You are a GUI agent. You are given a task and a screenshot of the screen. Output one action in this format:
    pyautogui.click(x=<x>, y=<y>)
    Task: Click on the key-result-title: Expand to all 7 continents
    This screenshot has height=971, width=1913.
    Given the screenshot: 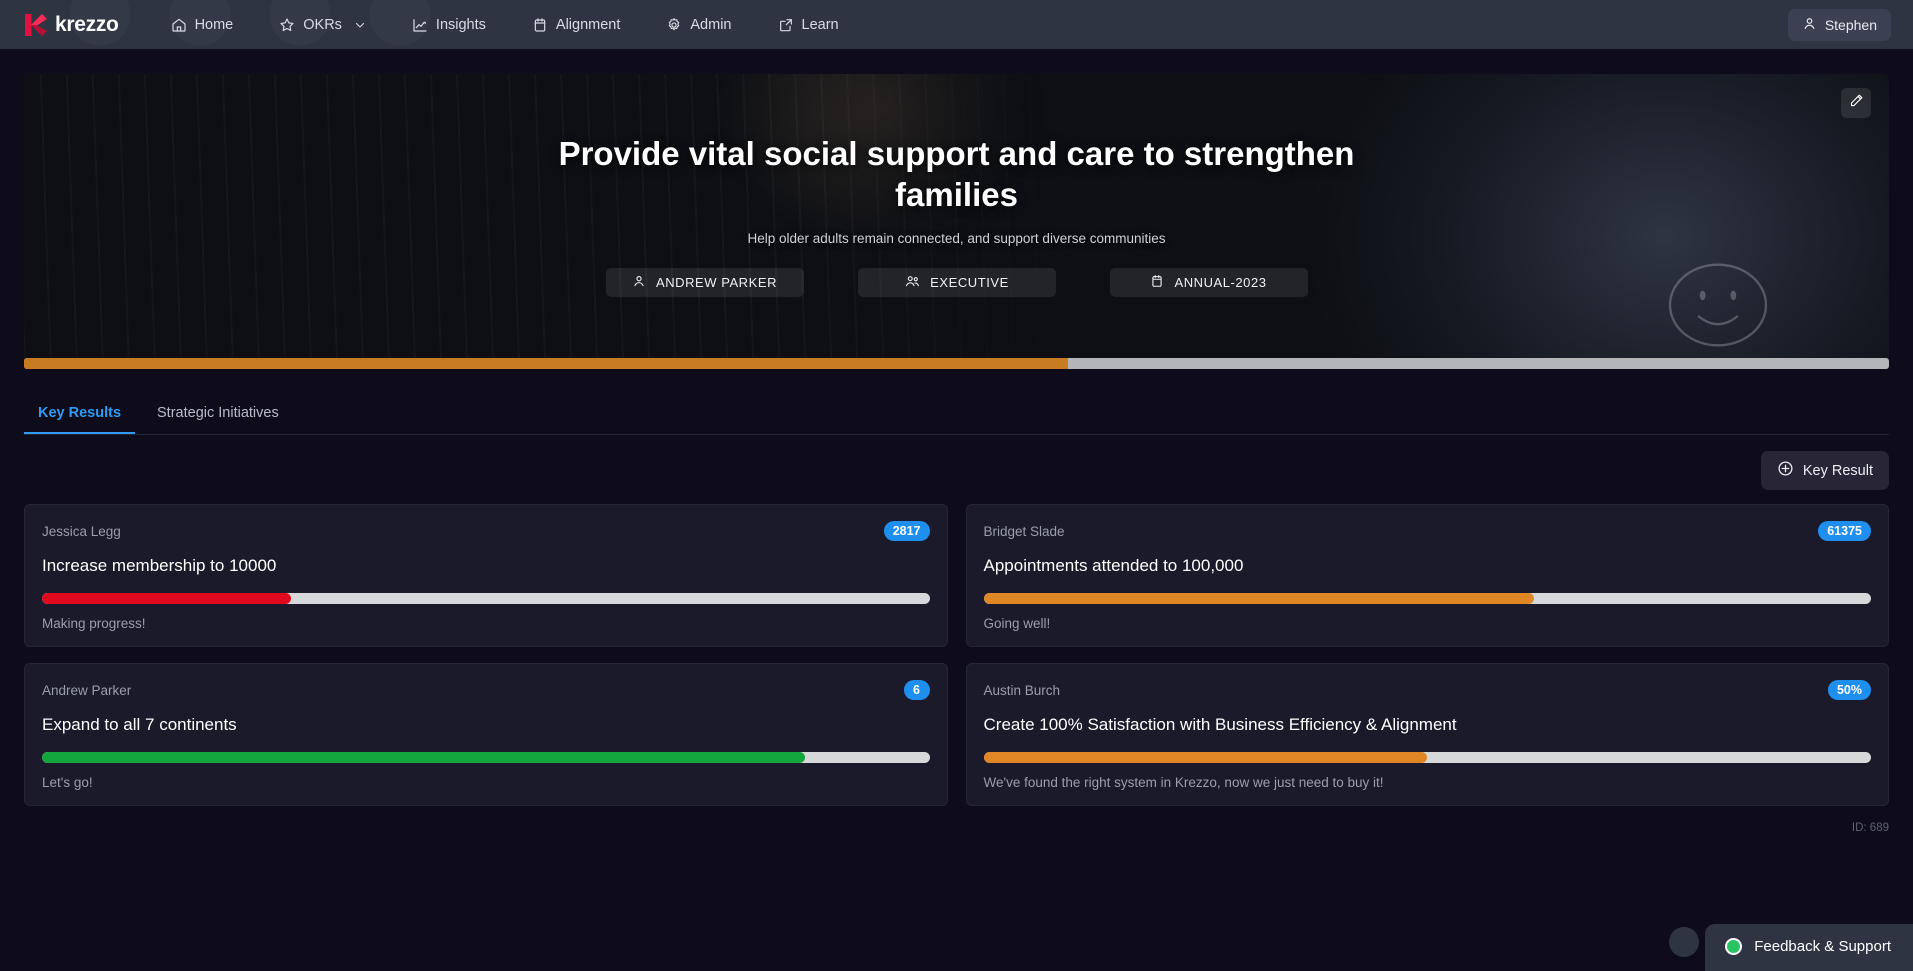 What is the action you would take?
    pyautogui.click(x=139, y=724)
    